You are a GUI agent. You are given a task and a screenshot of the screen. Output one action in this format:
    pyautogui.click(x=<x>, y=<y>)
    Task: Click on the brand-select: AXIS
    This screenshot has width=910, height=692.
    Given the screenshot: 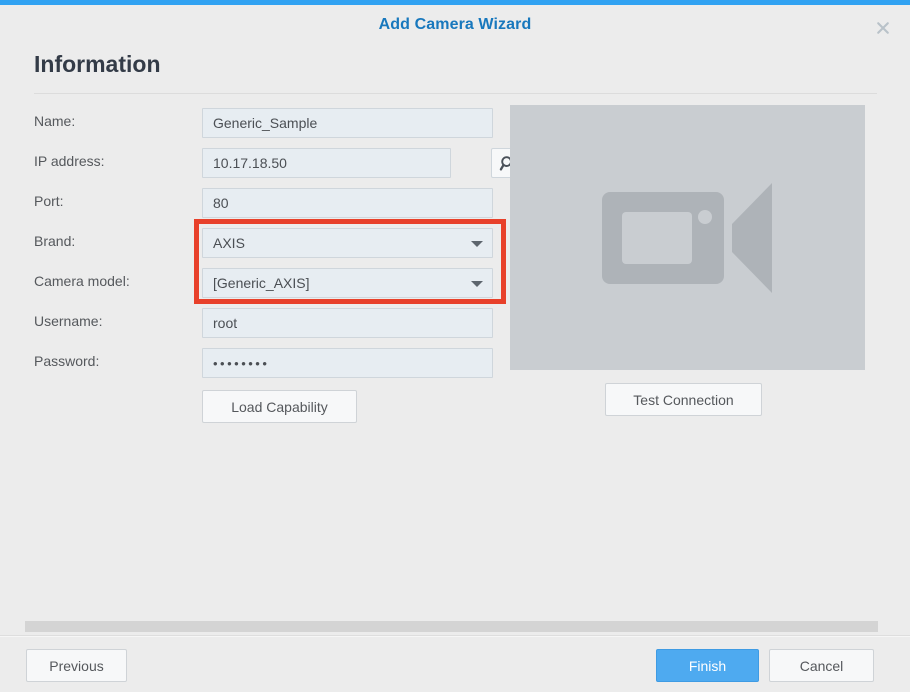 What is the action you would take?
    pyautogui.click(x=347, y=243)
    